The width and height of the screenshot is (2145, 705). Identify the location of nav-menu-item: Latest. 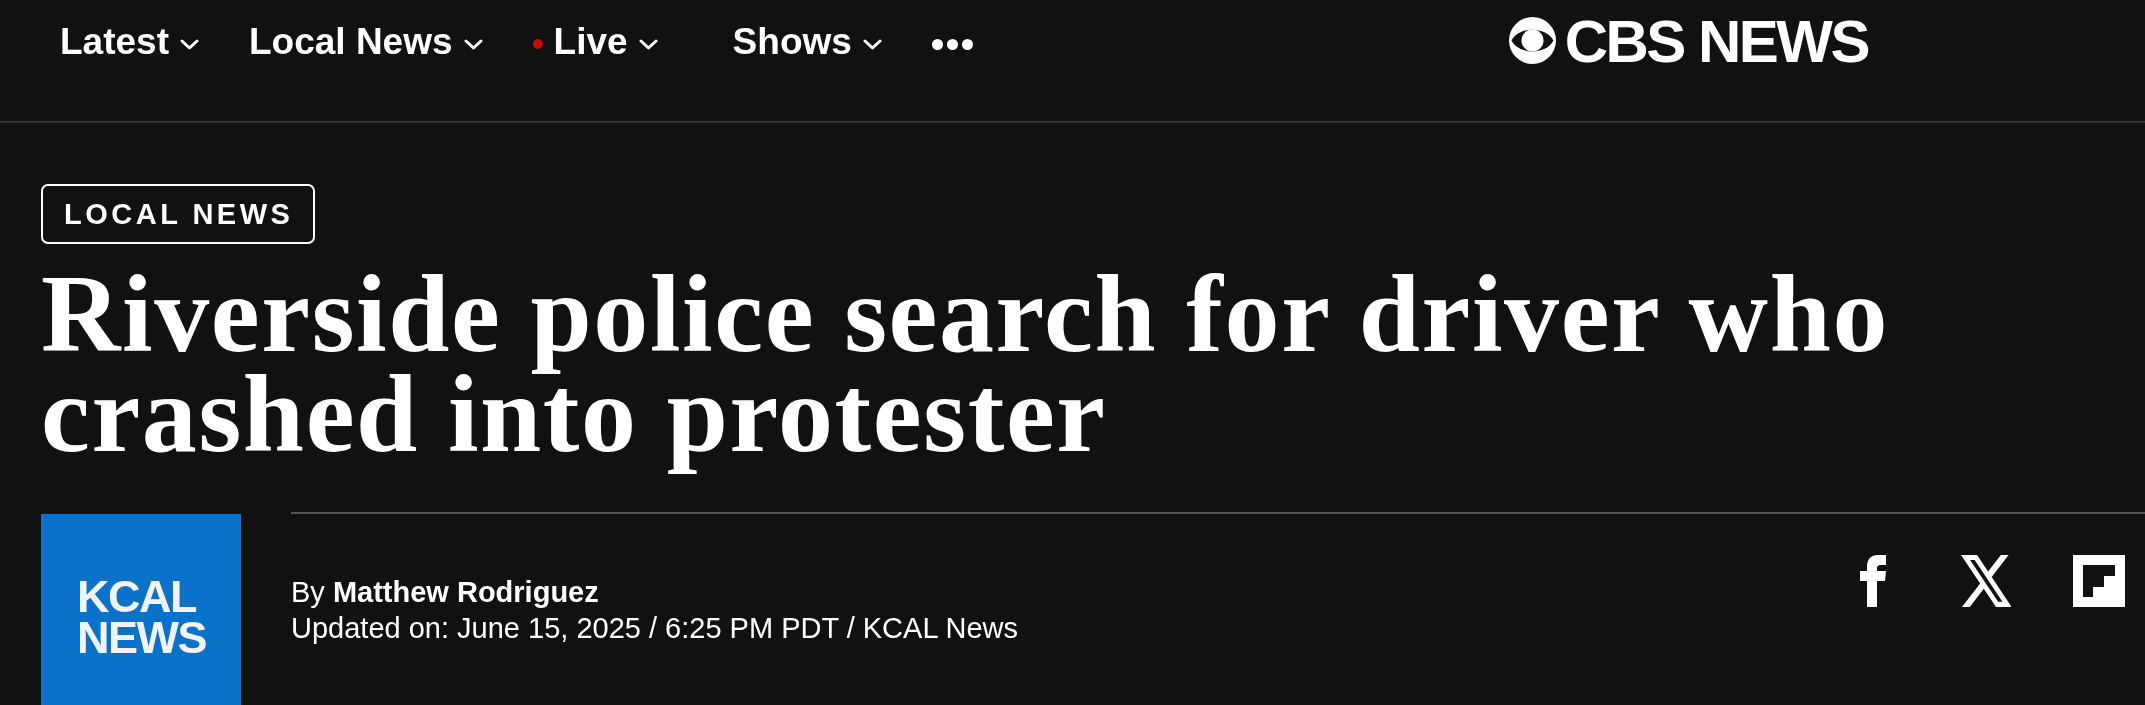
(129, 42).